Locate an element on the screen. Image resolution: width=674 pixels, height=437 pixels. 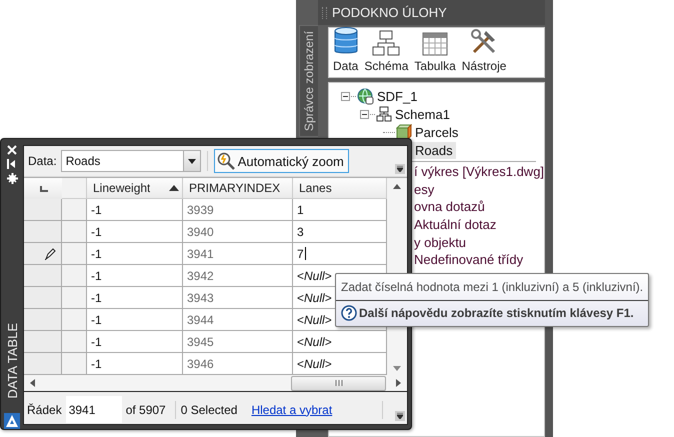
help-hint: Další nápovědu zobrazíte stisknutím klávesy F1. is located at coordinates (496, 313).